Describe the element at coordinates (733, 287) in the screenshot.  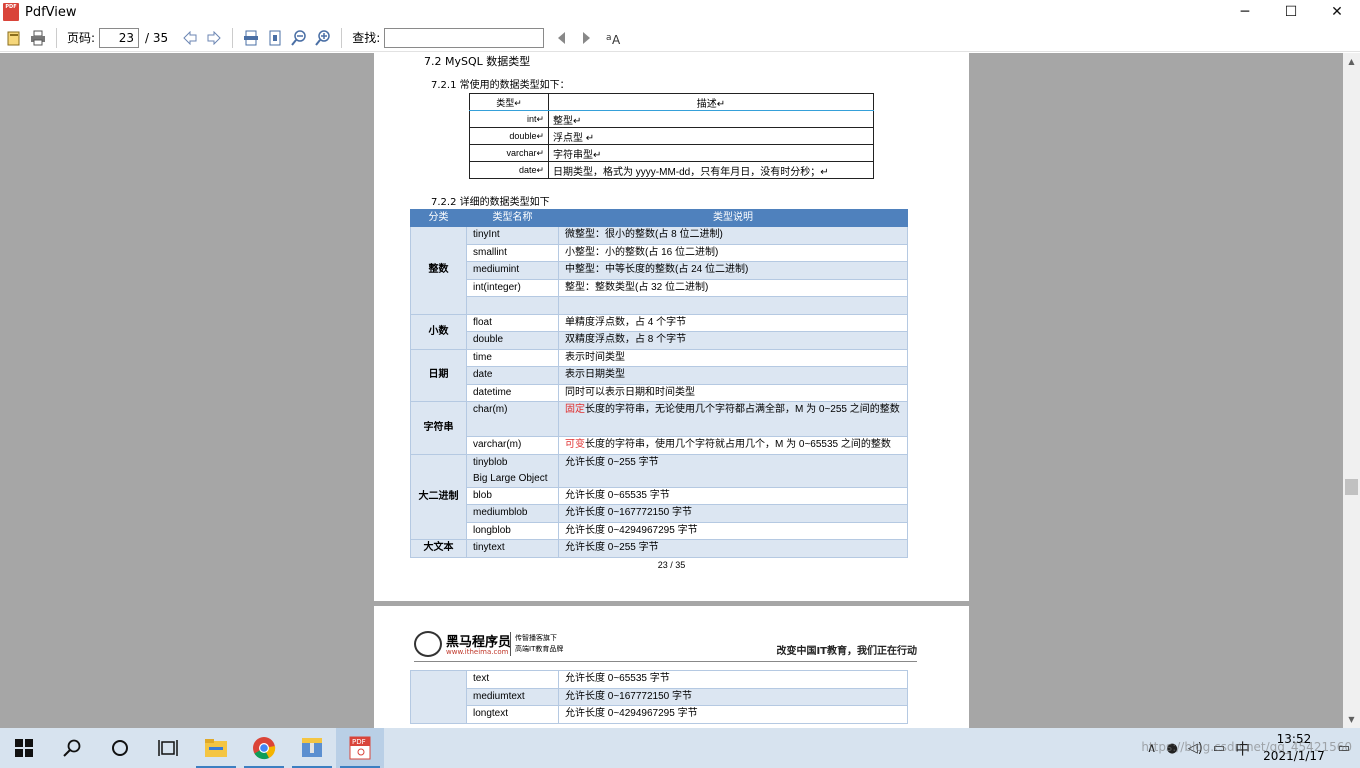
I see `type-description: 整型：整数类型(占 32 位二进制)` at that location.